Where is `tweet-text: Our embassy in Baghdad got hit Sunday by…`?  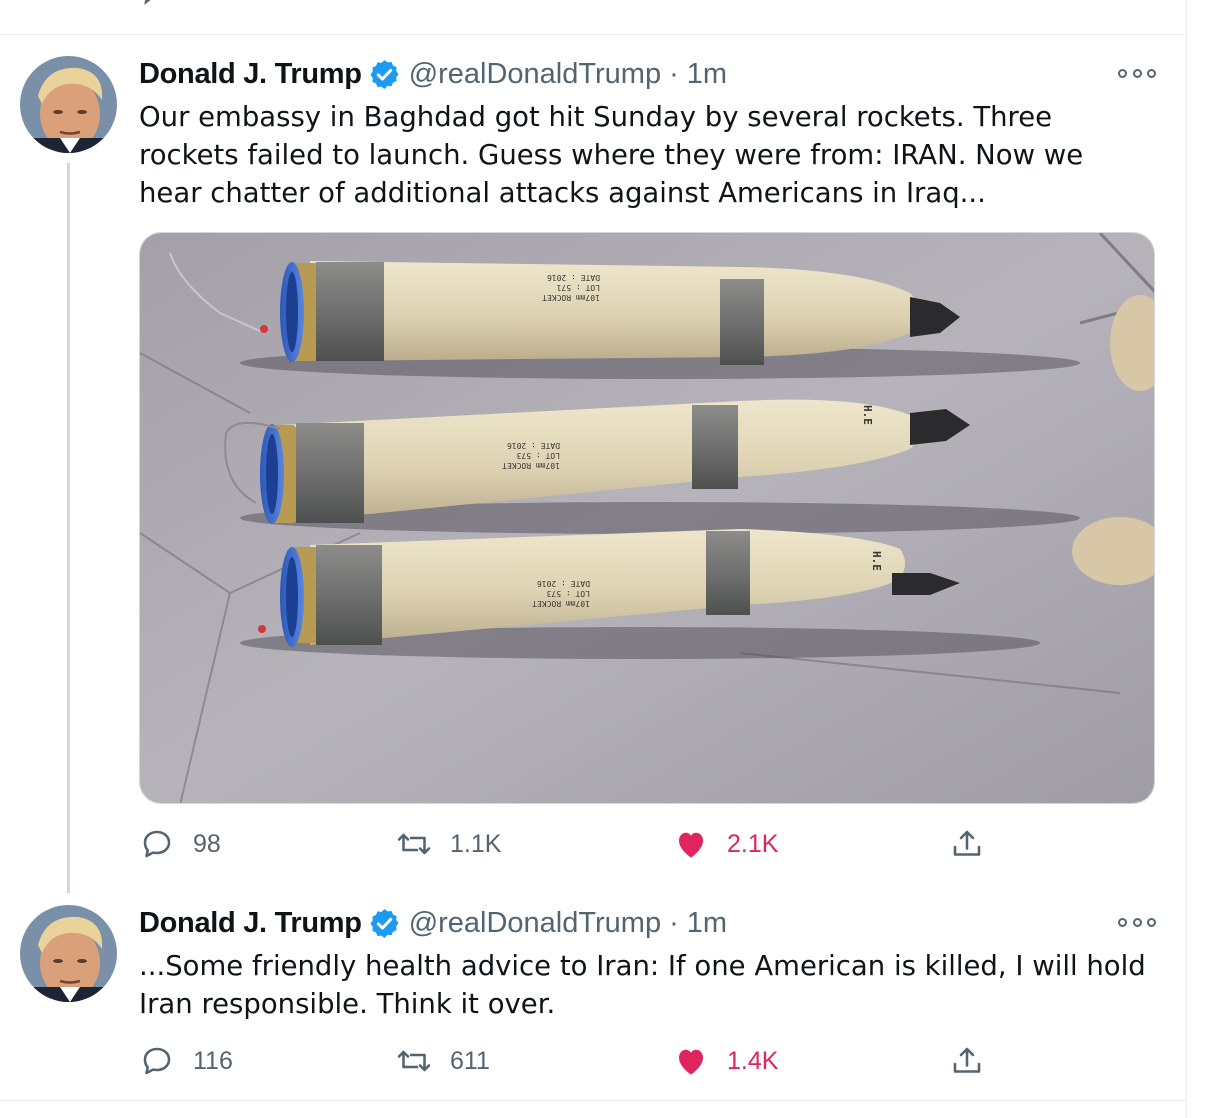 tweet-text: Our embassy in Baghdad got hit Sunday by… is located at coordinates (611, 155).